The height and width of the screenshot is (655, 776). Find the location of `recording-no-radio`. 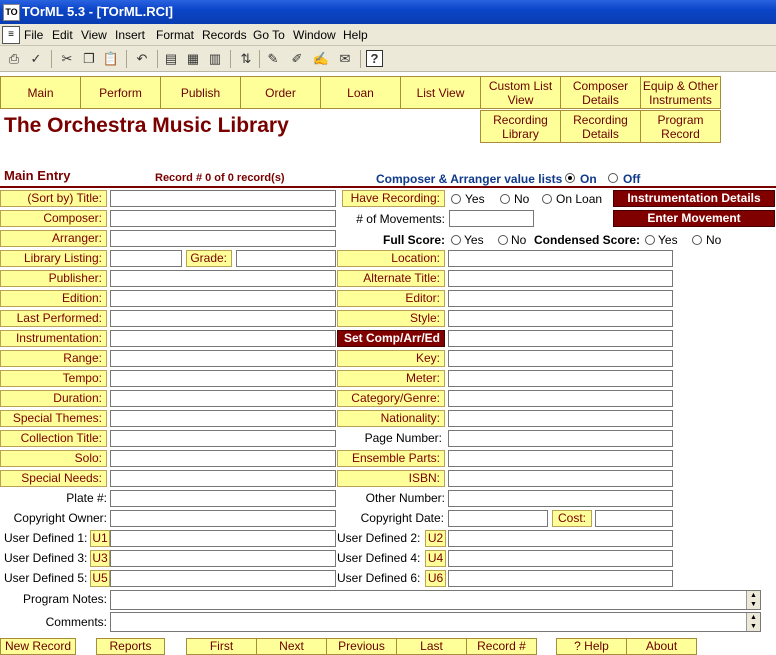

recording-no-radio is located at coordinates (505, 199).